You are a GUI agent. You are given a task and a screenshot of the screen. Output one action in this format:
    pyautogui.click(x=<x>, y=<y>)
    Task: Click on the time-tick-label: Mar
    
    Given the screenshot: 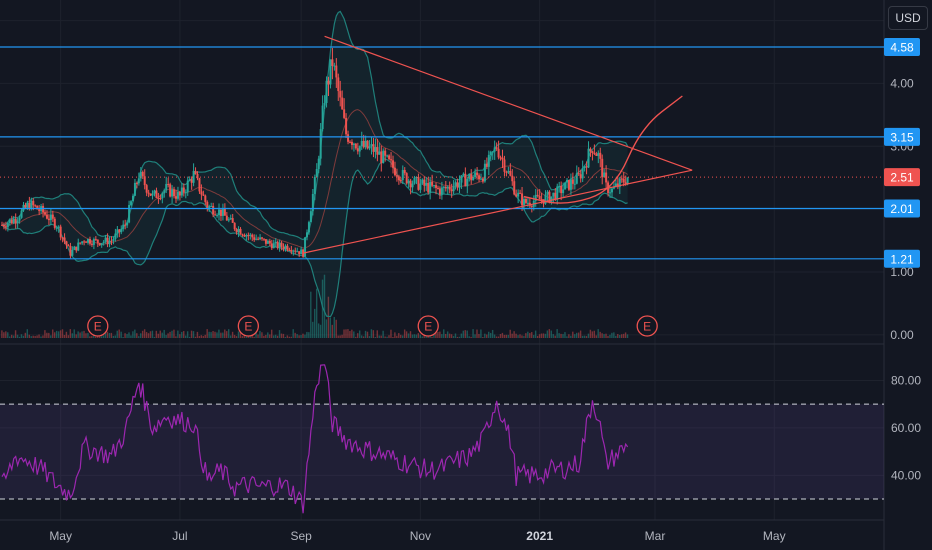 What is the action you would take?
    pyautogui.click(x=655, y=536)
    